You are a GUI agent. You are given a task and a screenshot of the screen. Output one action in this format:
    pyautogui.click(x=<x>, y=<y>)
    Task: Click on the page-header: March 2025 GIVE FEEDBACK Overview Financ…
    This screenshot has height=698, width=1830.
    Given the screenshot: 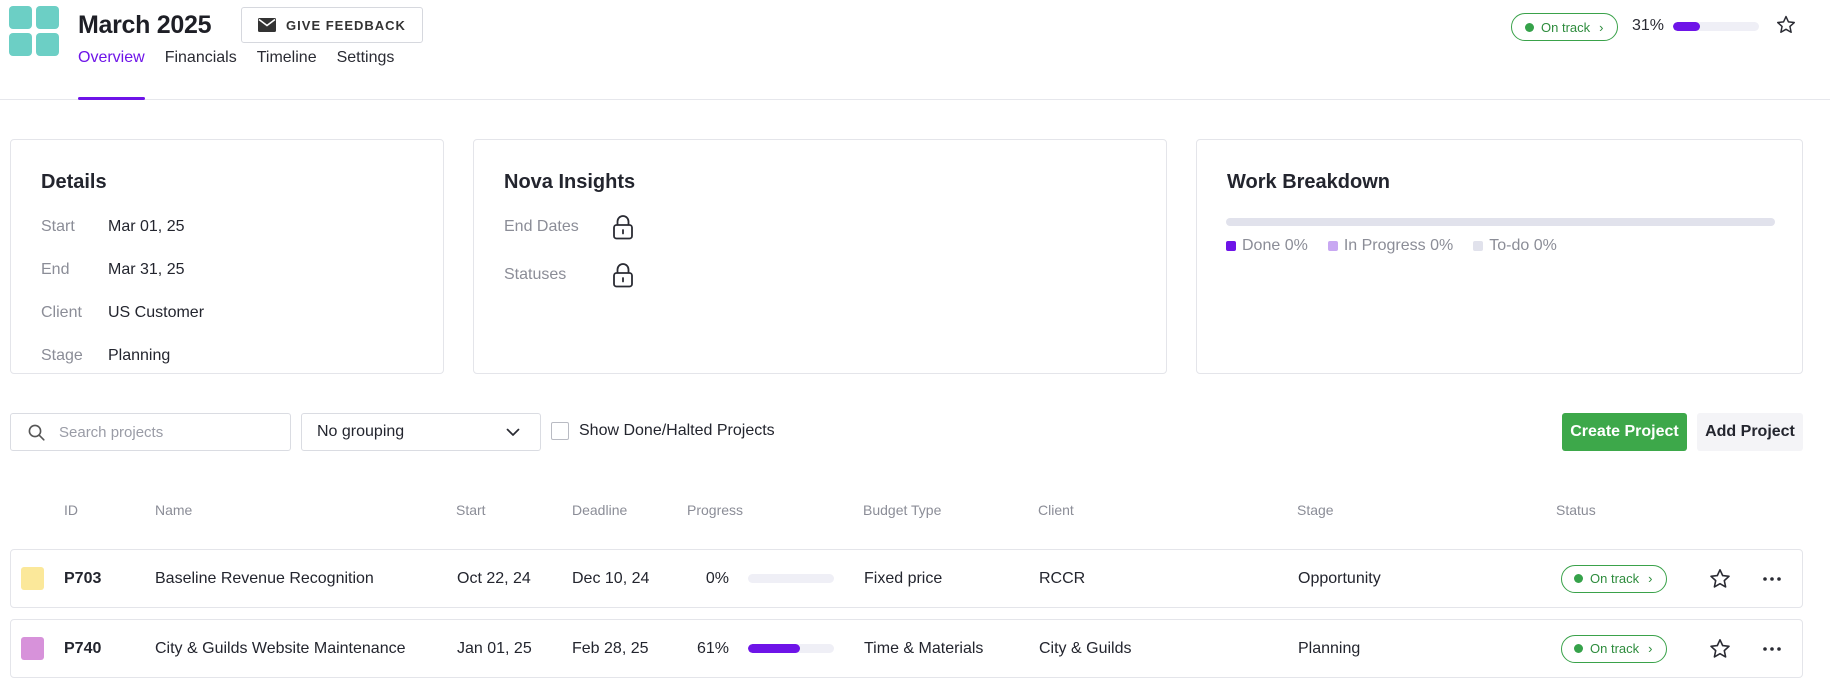 What is the action you would take?
    pyautogui.click(x=915, y=50)
    